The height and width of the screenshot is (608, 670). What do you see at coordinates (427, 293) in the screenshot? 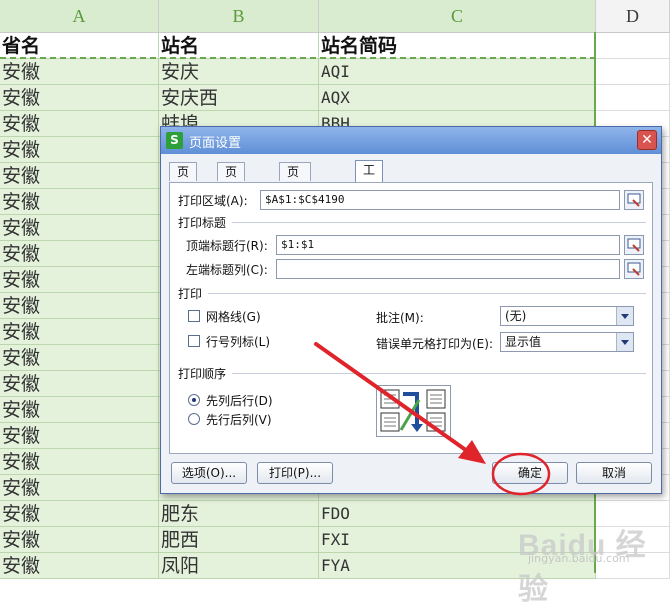
I see `print-divider` at bounding box center [427, 293].